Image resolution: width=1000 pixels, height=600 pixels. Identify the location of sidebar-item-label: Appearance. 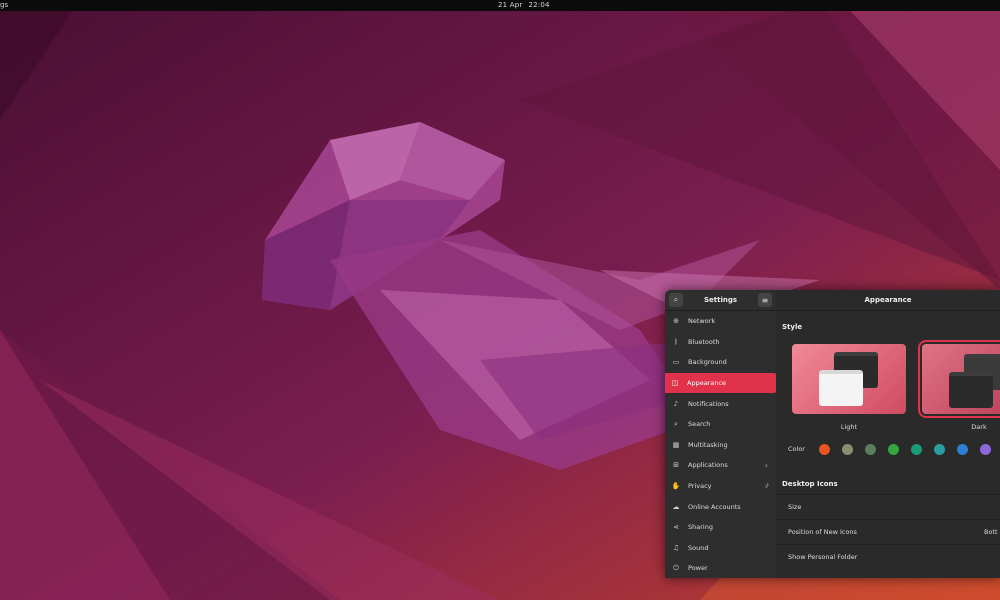
(707, 383).